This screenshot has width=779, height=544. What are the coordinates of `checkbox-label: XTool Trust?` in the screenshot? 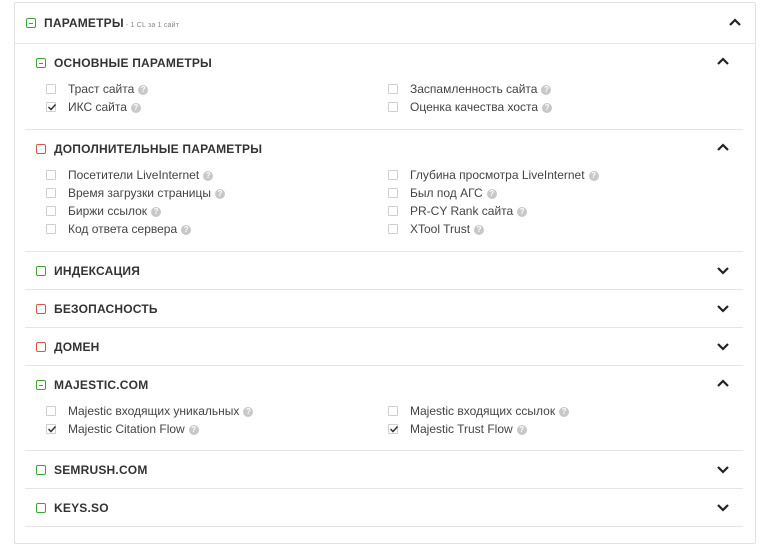 It's located at (447, 229).